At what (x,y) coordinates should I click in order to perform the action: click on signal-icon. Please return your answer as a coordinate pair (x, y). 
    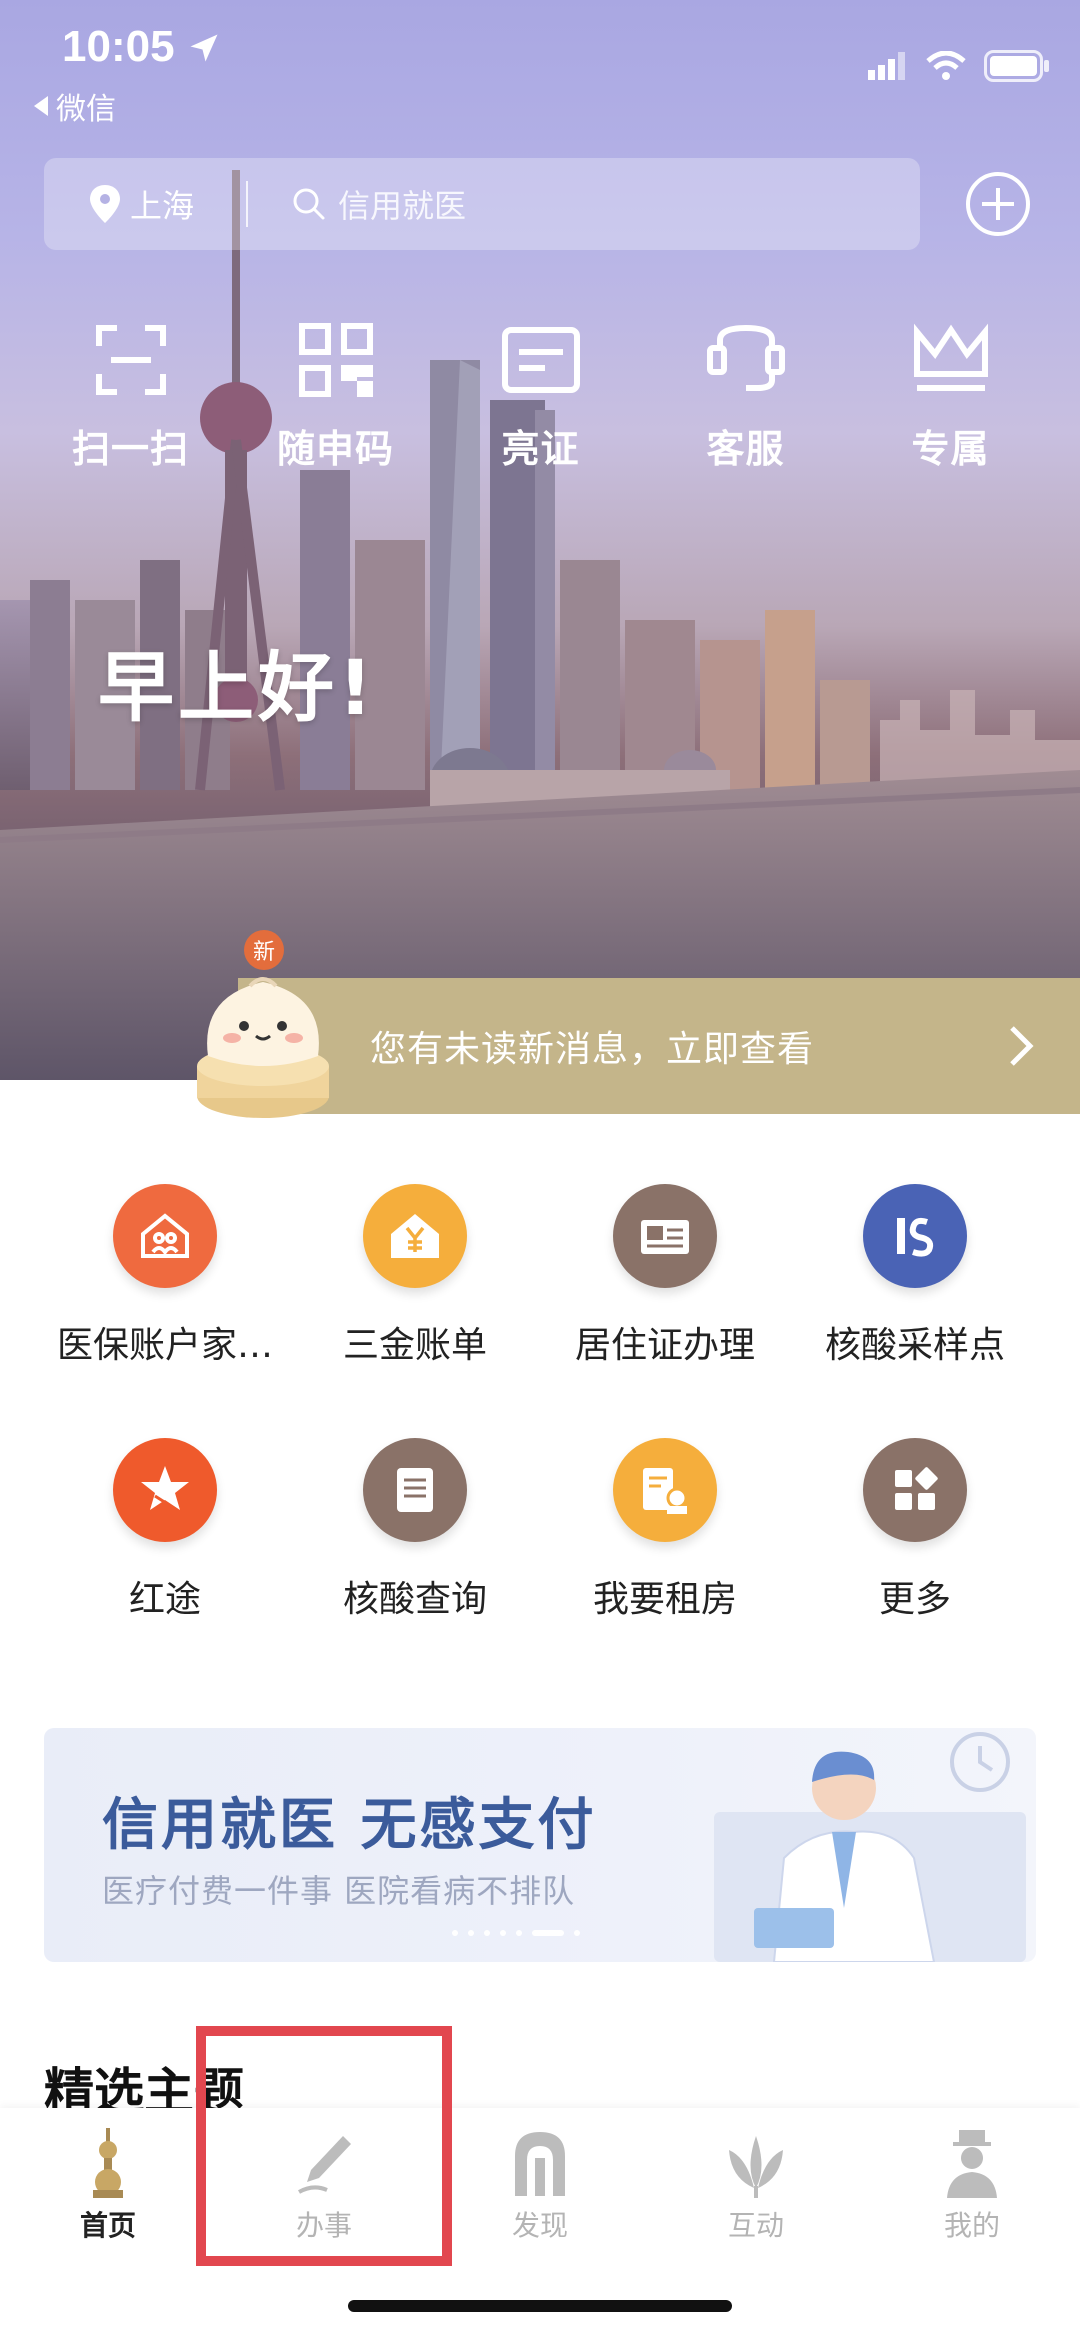
    Looking at the image, I should click on (886, 66).